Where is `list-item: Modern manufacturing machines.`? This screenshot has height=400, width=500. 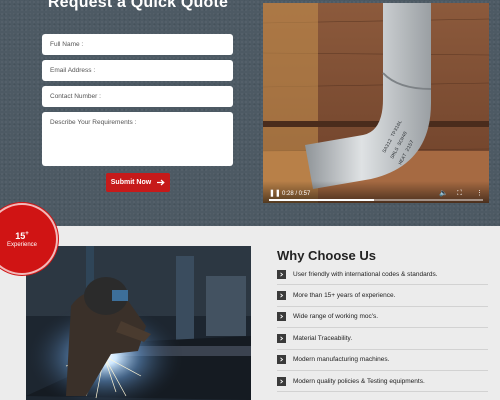
list-item: Modern manufacturing machines. is located at coordinates (382, 360).